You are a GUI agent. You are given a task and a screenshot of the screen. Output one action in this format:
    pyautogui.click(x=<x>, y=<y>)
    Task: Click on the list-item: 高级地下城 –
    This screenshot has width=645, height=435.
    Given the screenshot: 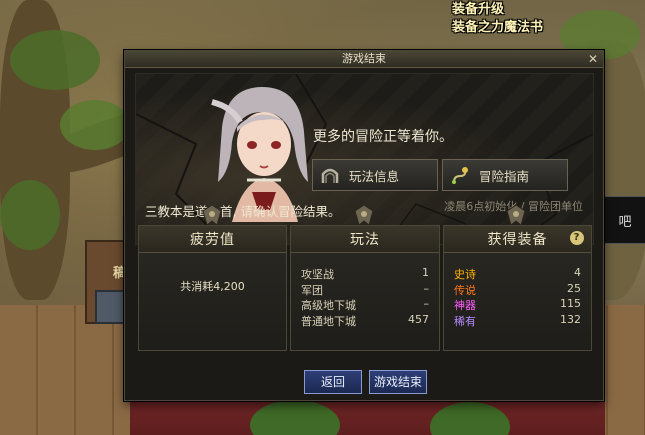 What is the action you would take?
    pyautogui.click(x=365, y=305)
    